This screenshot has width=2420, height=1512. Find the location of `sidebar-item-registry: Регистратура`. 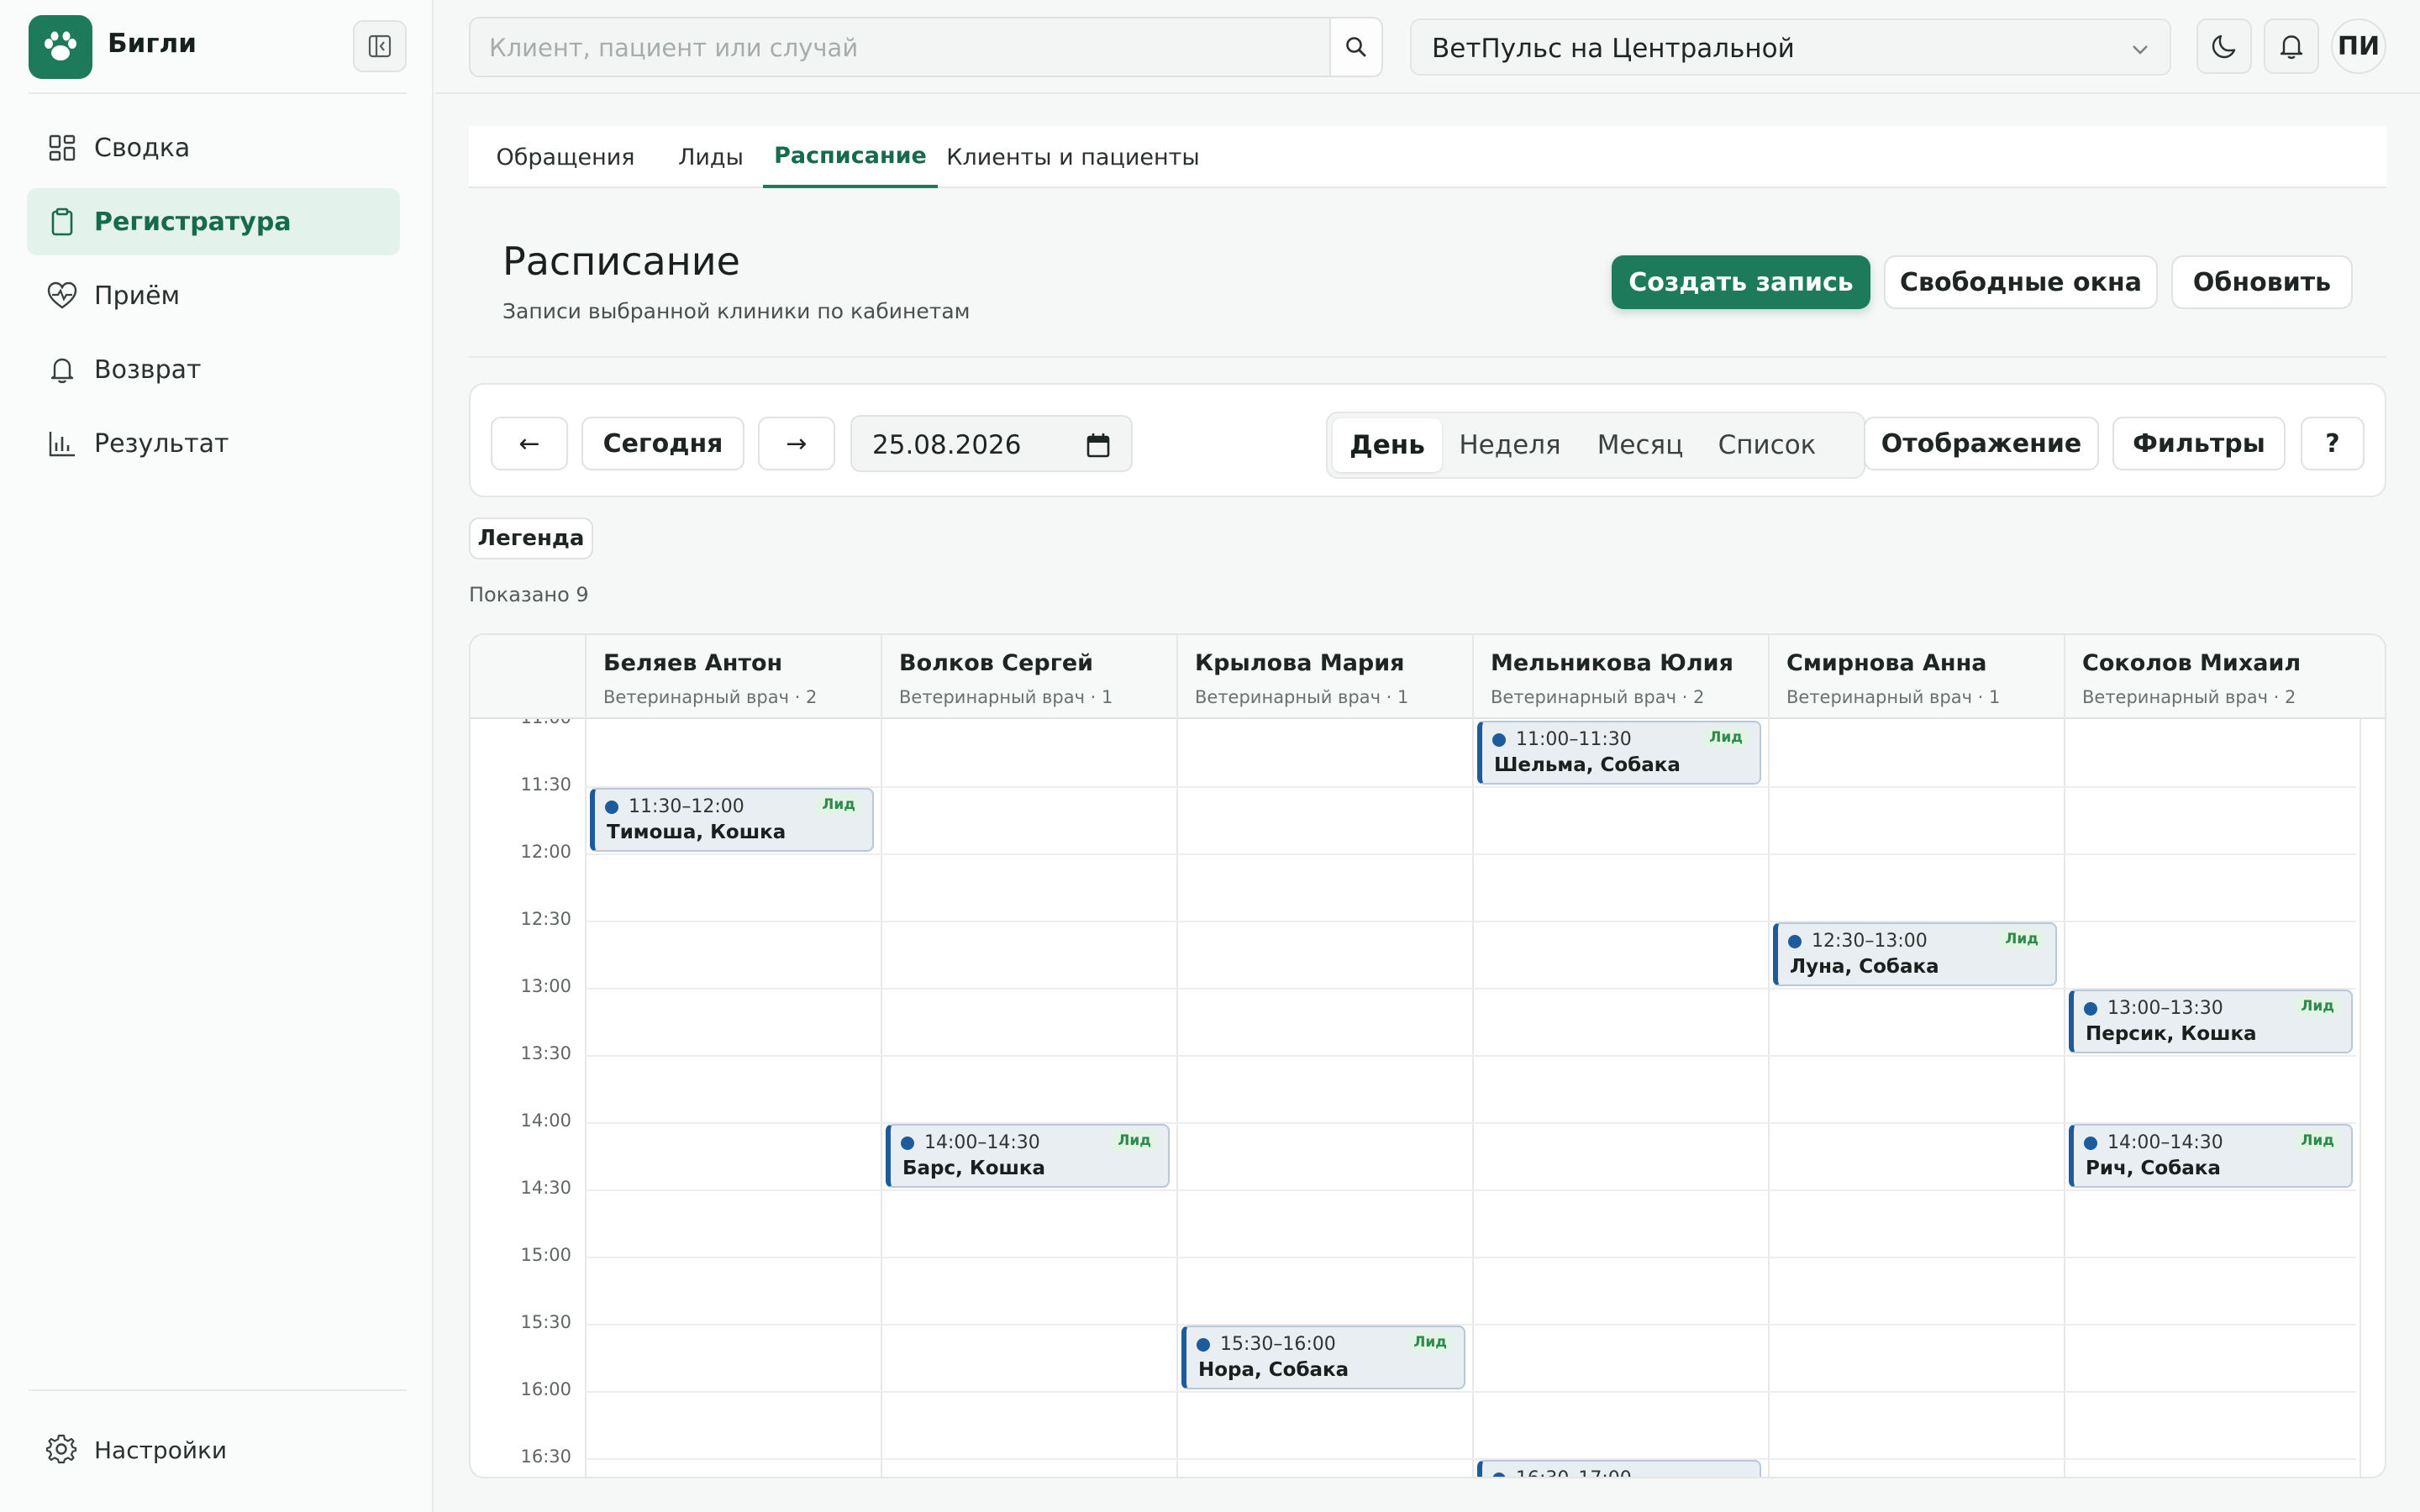

sidebar-item-registry: Регистратура is located at coordinates (214, 221).